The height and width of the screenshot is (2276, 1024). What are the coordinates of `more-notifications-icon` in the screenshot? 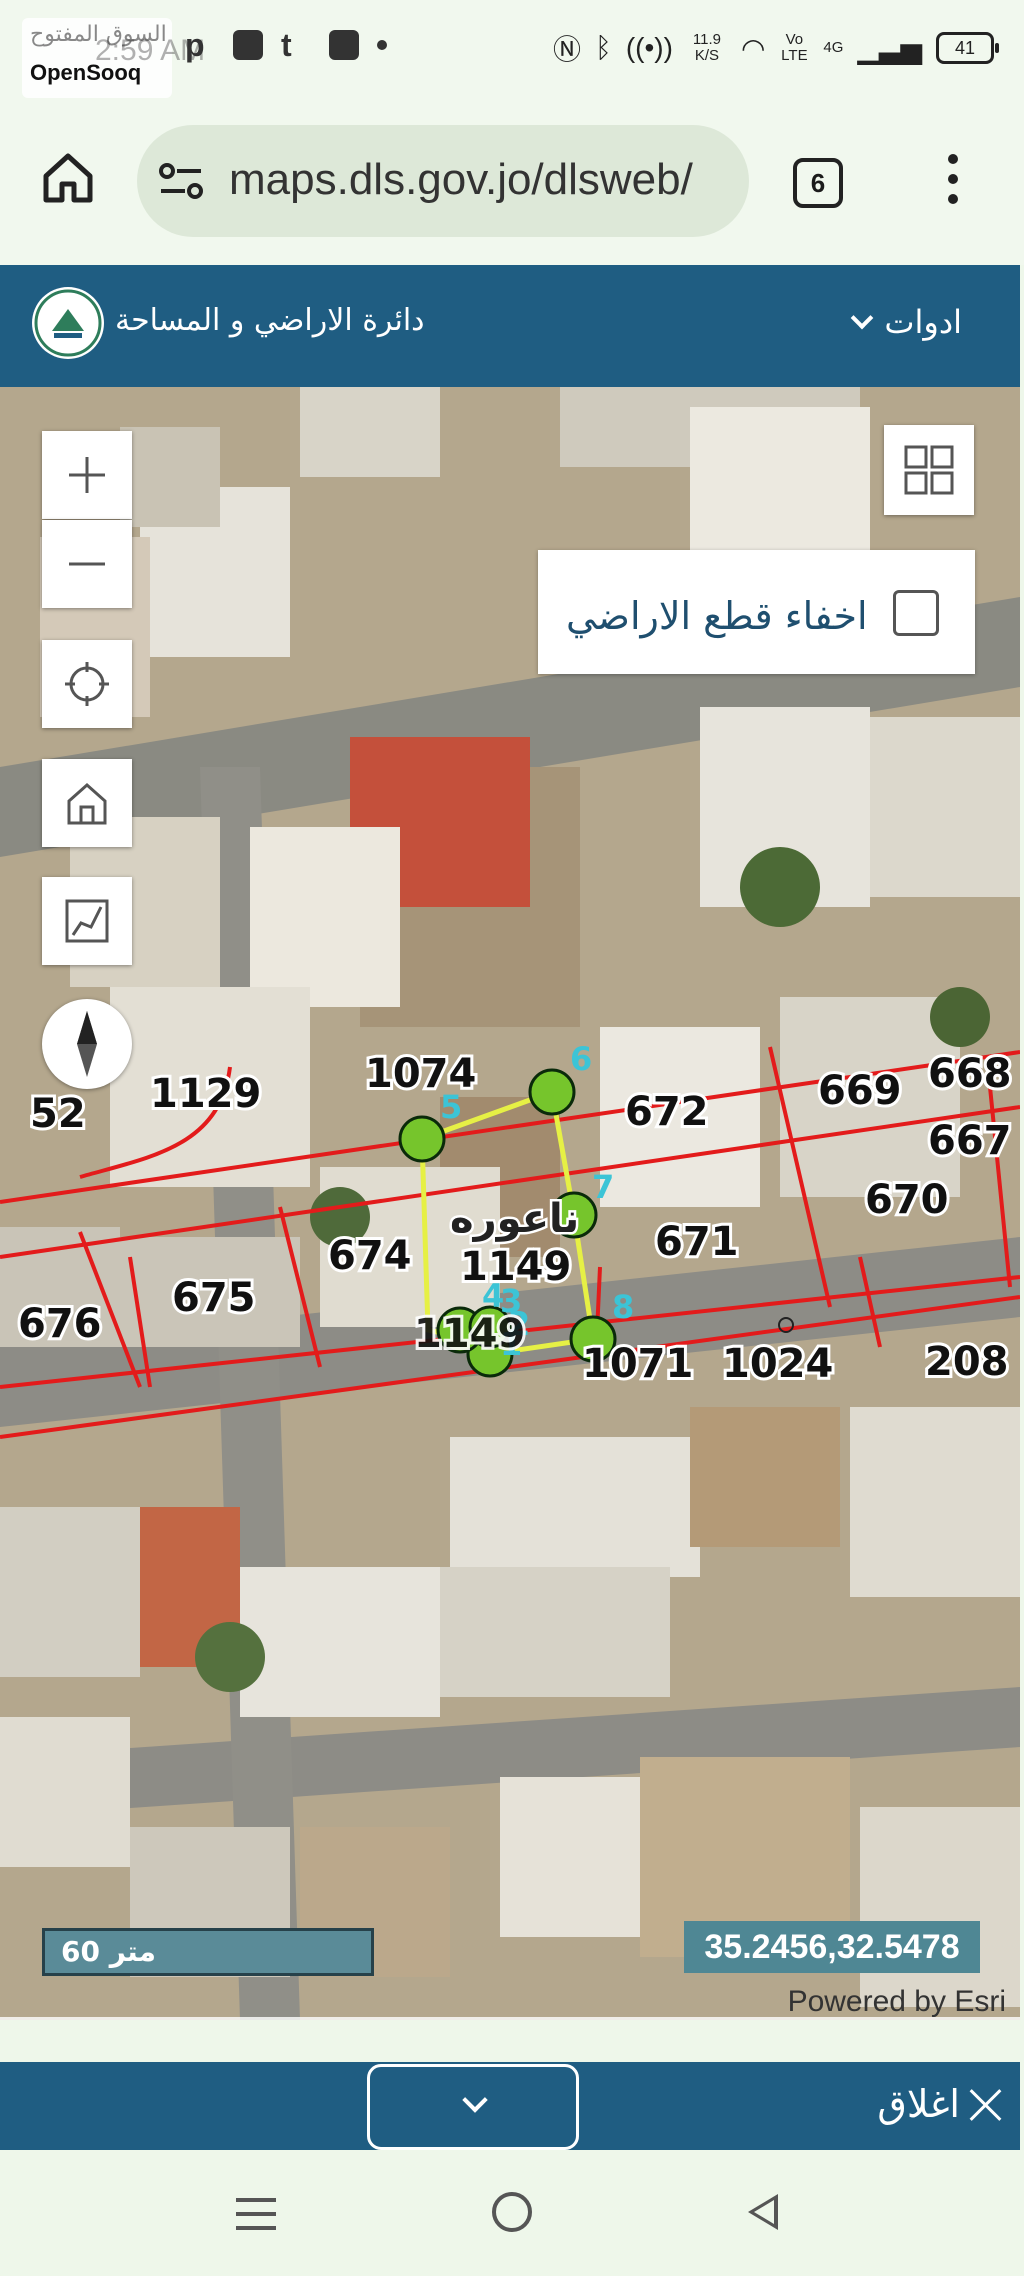 It's located at (382, 45).